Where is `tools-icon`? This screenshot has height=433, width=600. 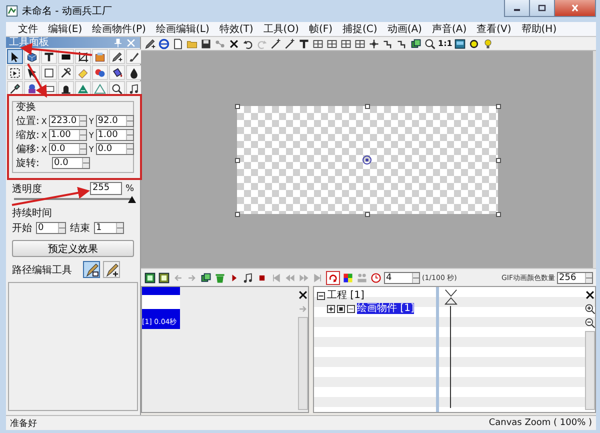 tools-icon is located at coordinates (66, 72).